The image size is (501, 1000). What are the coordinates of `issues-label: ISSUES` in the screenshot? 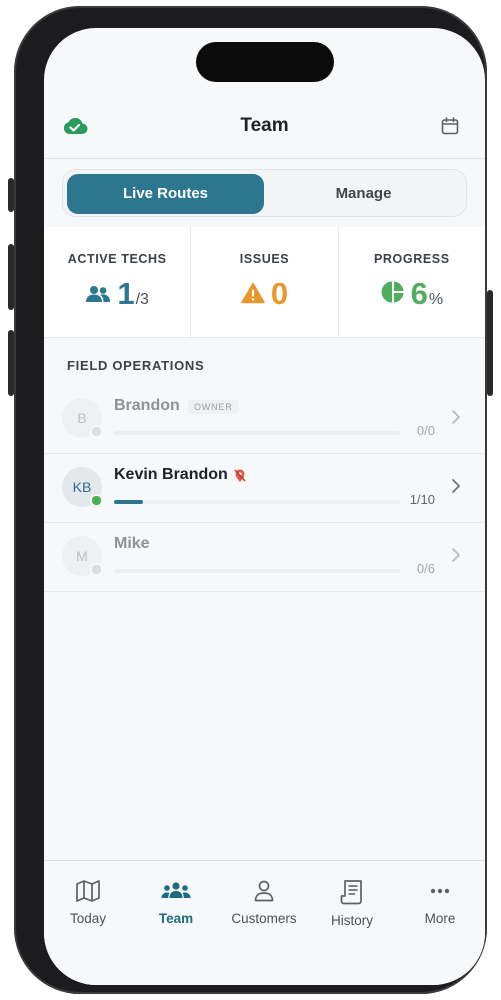 It's located at (264, 259).